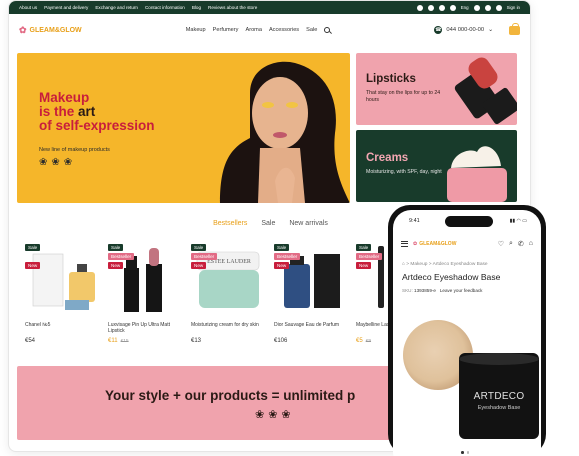 The height and width of the screenshot is (456, 579). What do you see at coordinates (275, 415) in the screenshot?
I see `banner-flowers: ❀❀❀` at bounding box center [275, 415].